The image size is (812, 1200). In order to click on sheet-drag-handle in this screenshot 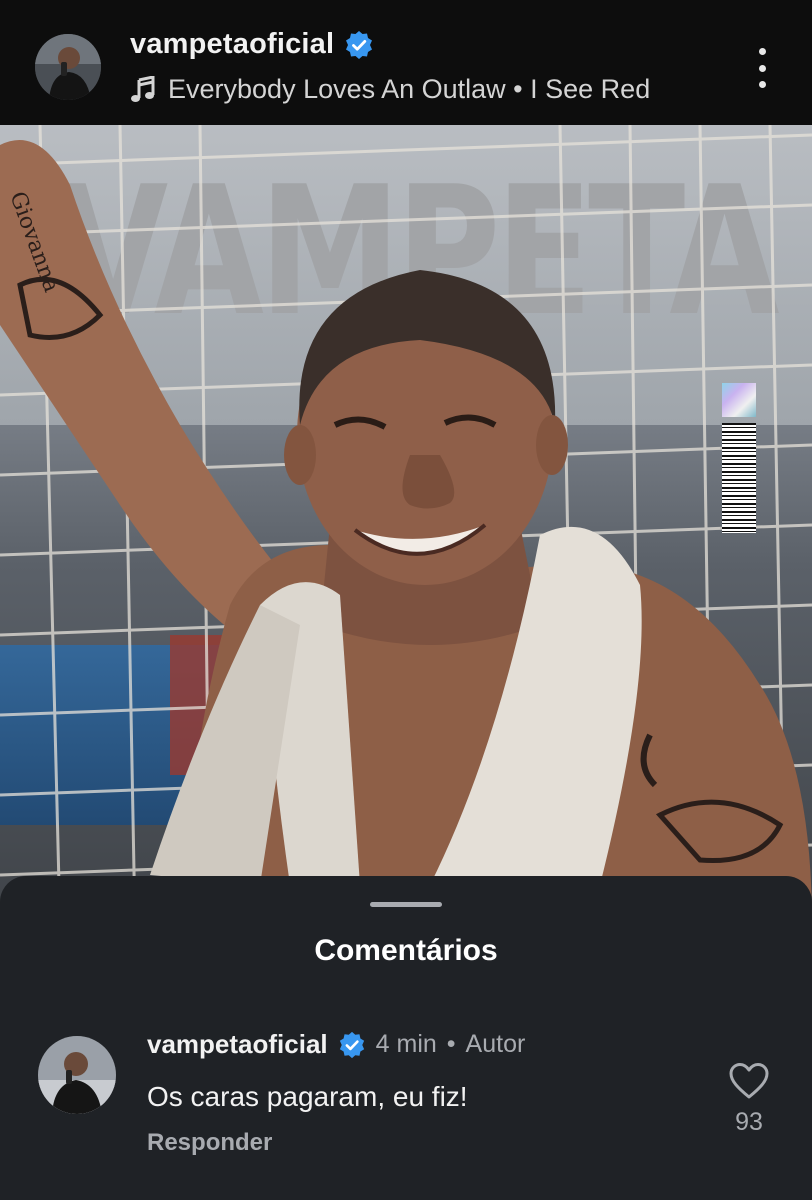, I will do `click(406, 904)`.